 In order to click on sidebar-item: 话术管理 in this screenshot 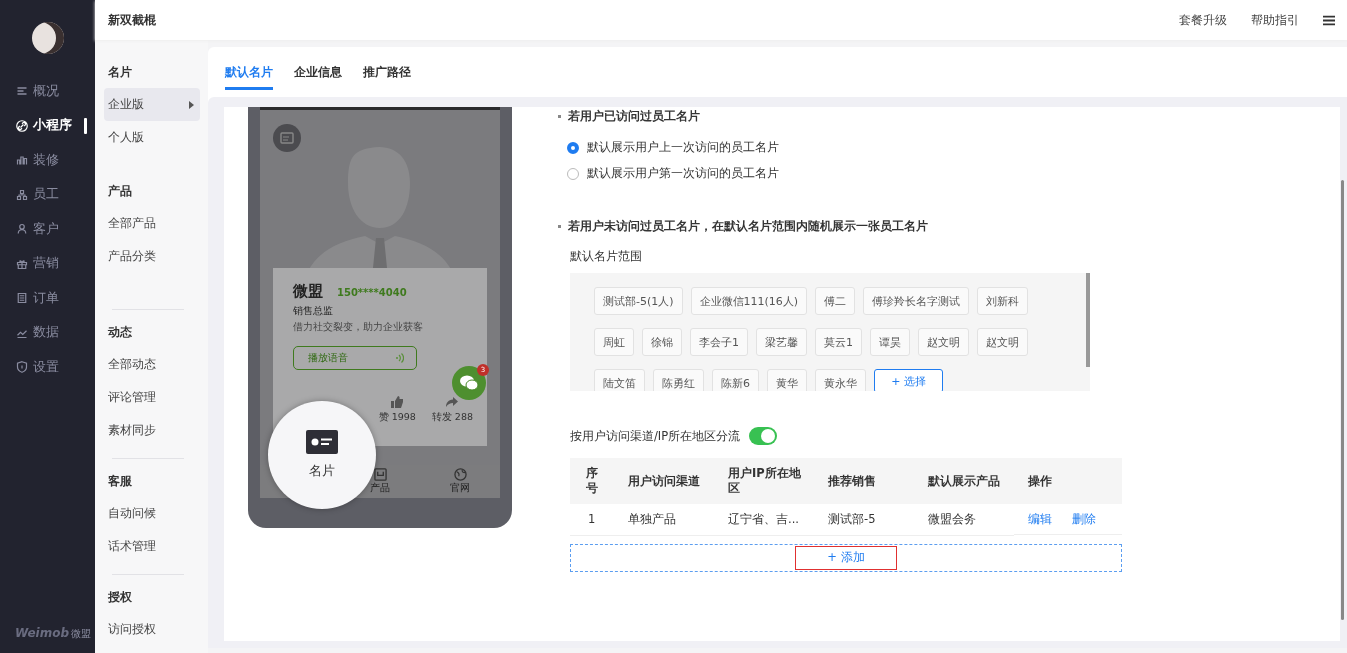, I will do `click(152, 546)`.